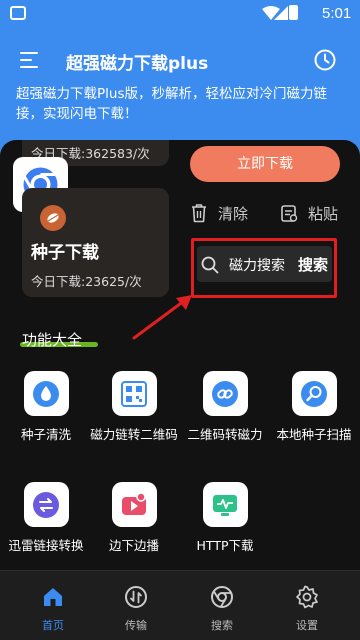 Image resolution: width=360 pixels, height=640 pixels. What do you see at coordinates (136, 597) in the screenshot?
I see `transfer-icon` at bounding box center [136, 597].